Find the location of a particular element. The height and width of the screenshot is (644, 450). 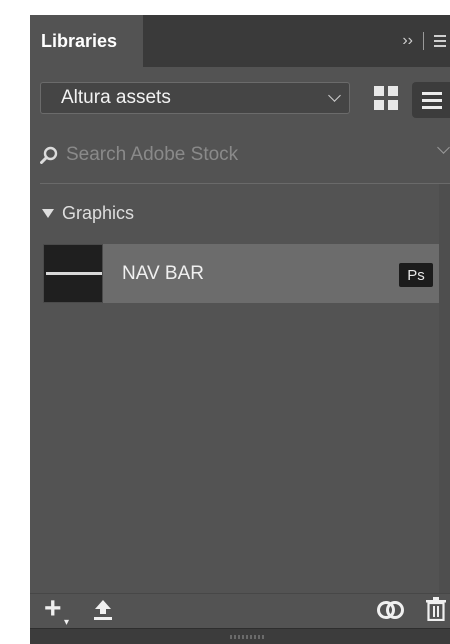

search-icon is located at coordinates (49, 155).